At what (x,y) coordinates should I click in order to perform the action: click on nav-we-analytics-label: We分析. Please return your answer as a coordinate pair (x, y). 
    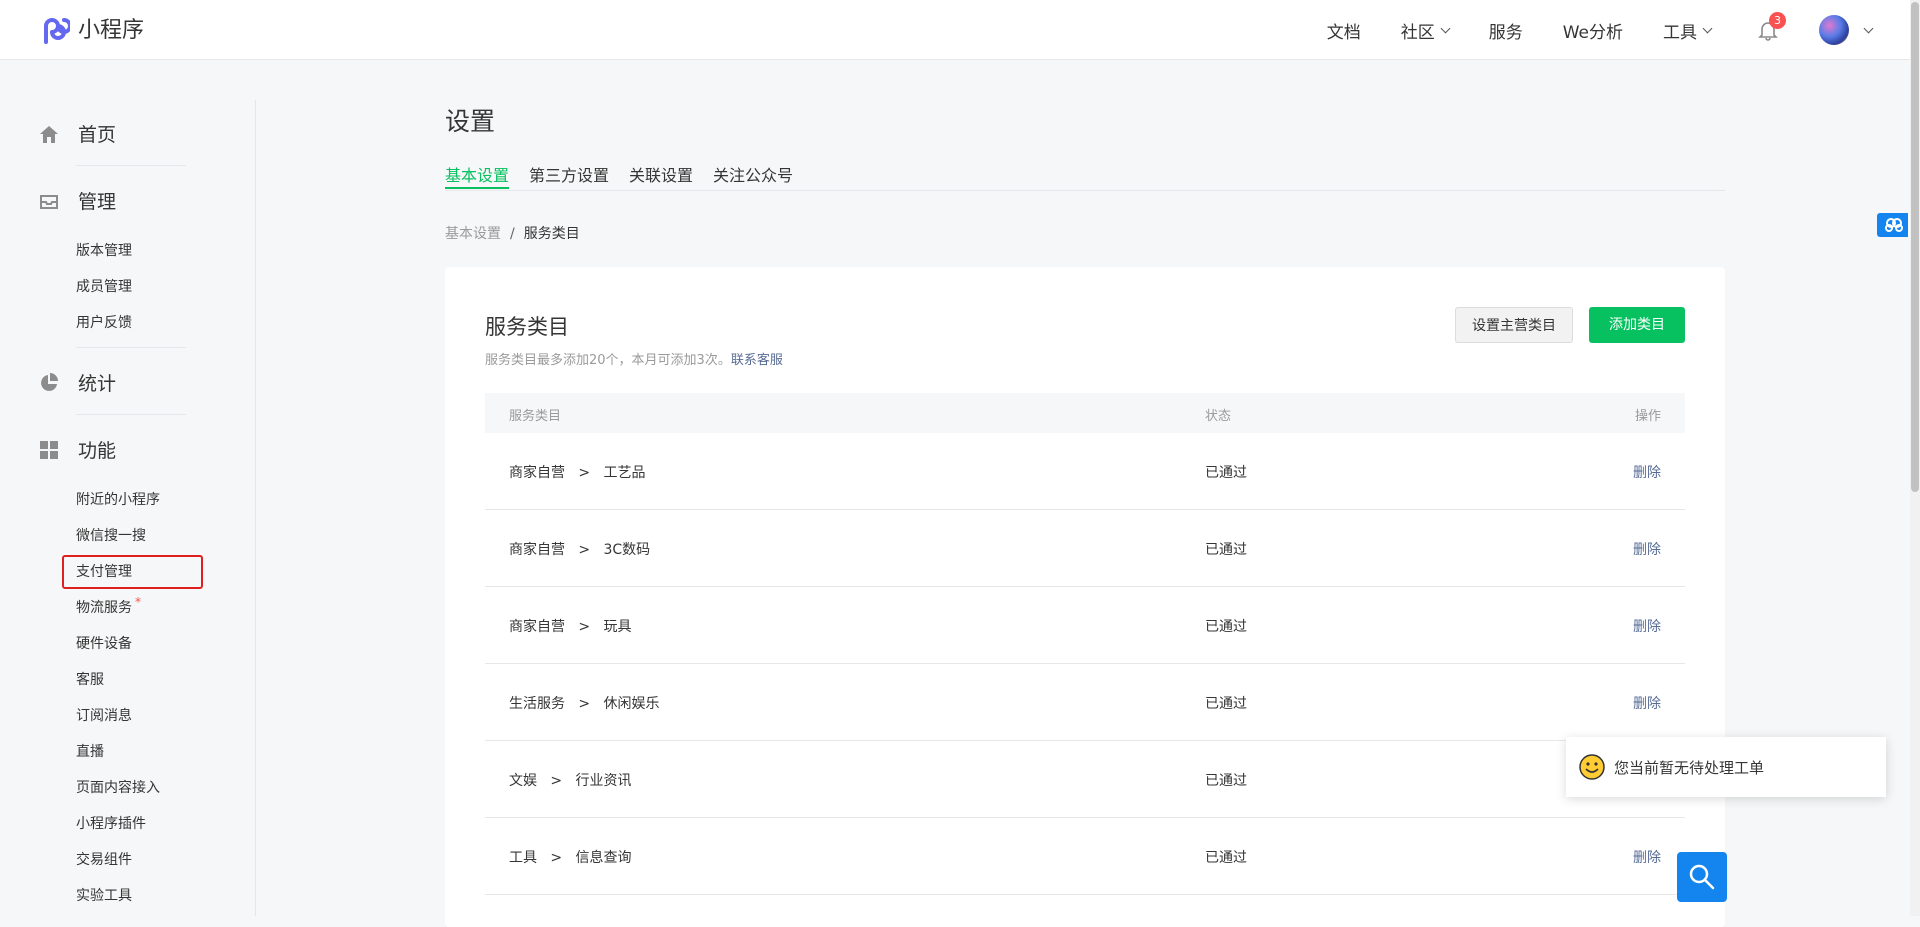
    Looking at the image, I should click on (1592, 32).